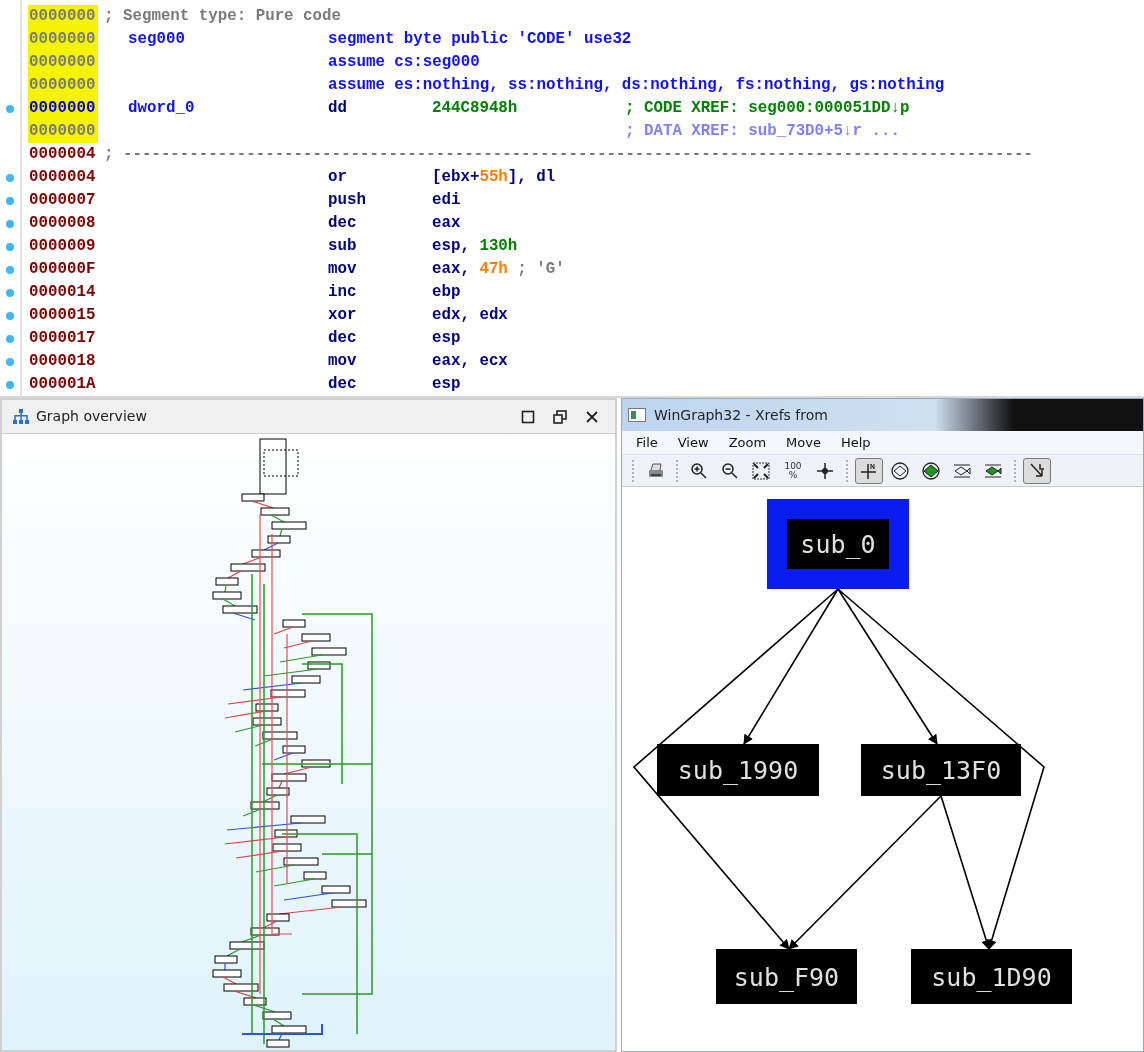 The image size is (1144, 1052). What do you see at coordinates (446, 223) in the screenshot?
I see `operands: eax` at bounding box center [446, 223].